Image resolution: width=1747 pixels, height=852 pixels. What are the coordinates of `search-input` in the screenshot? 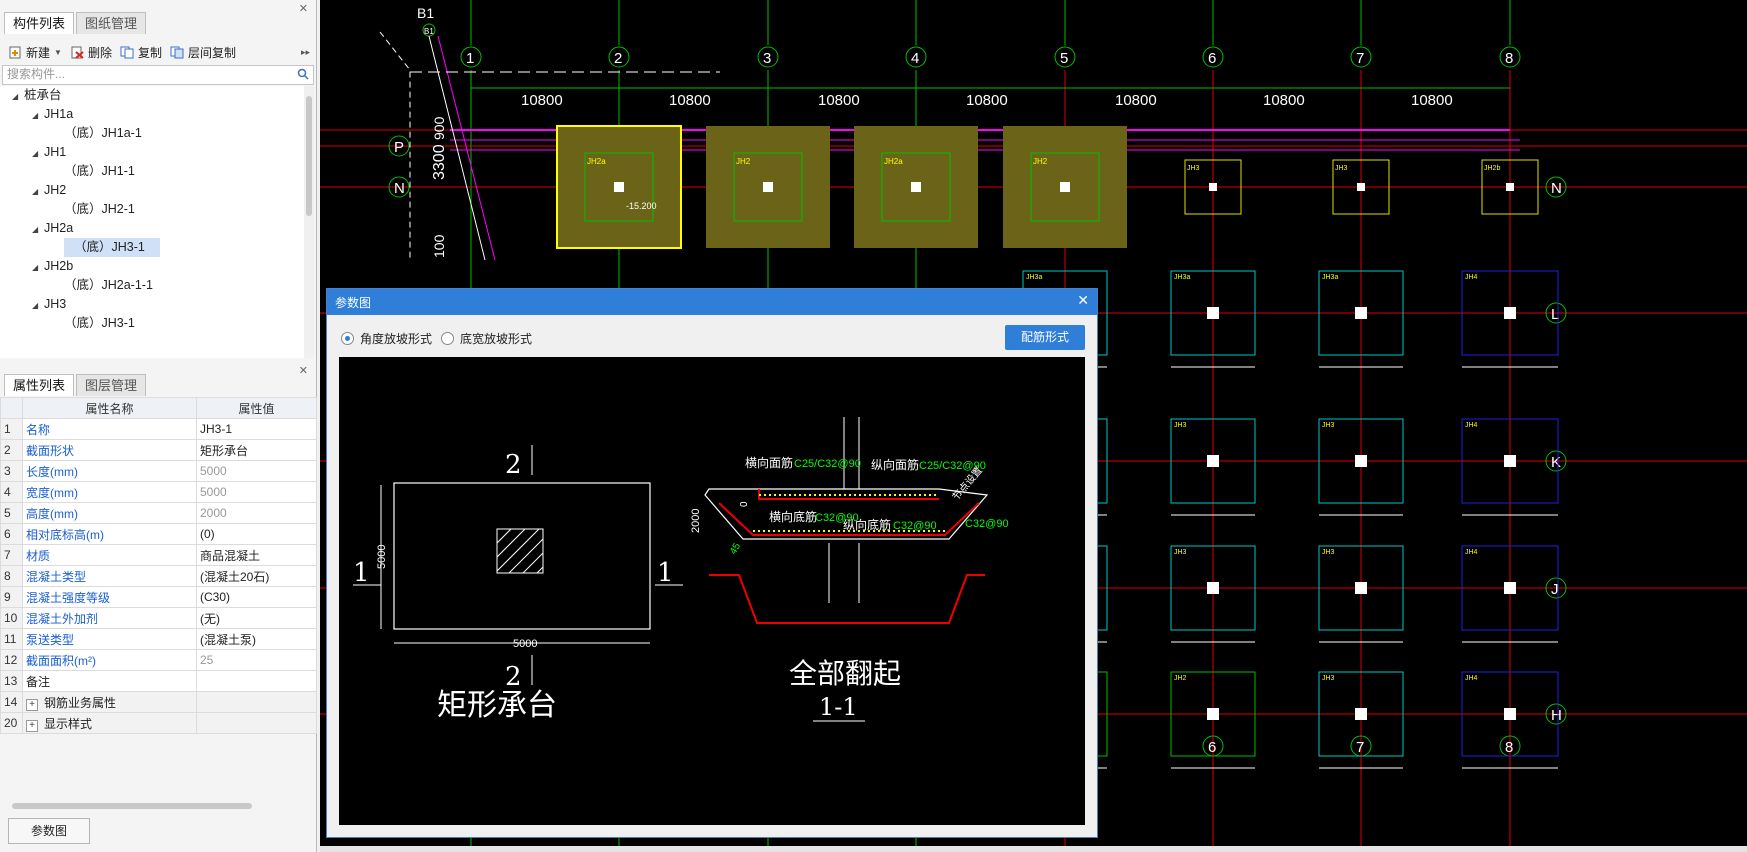 It's located at (147, 74).